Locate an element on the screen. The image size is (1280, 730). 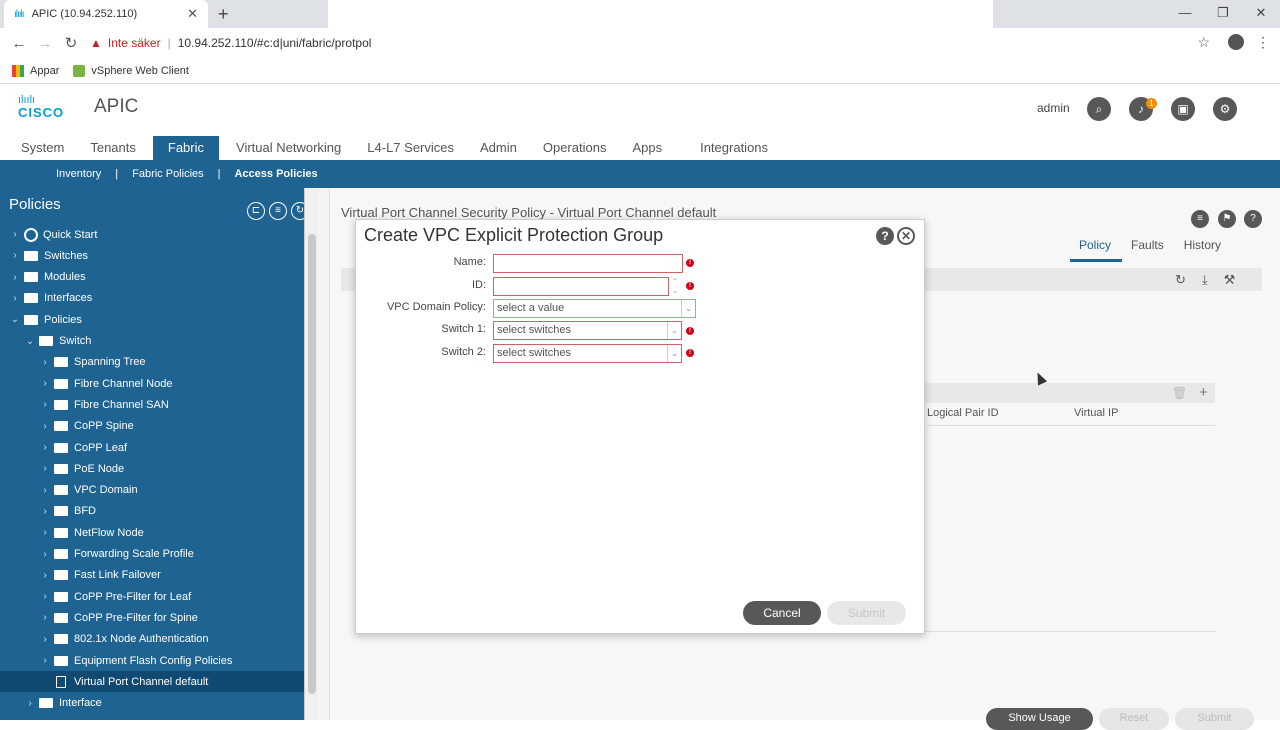
bookmark-apps: Appar is located at coordinates (35, 70).